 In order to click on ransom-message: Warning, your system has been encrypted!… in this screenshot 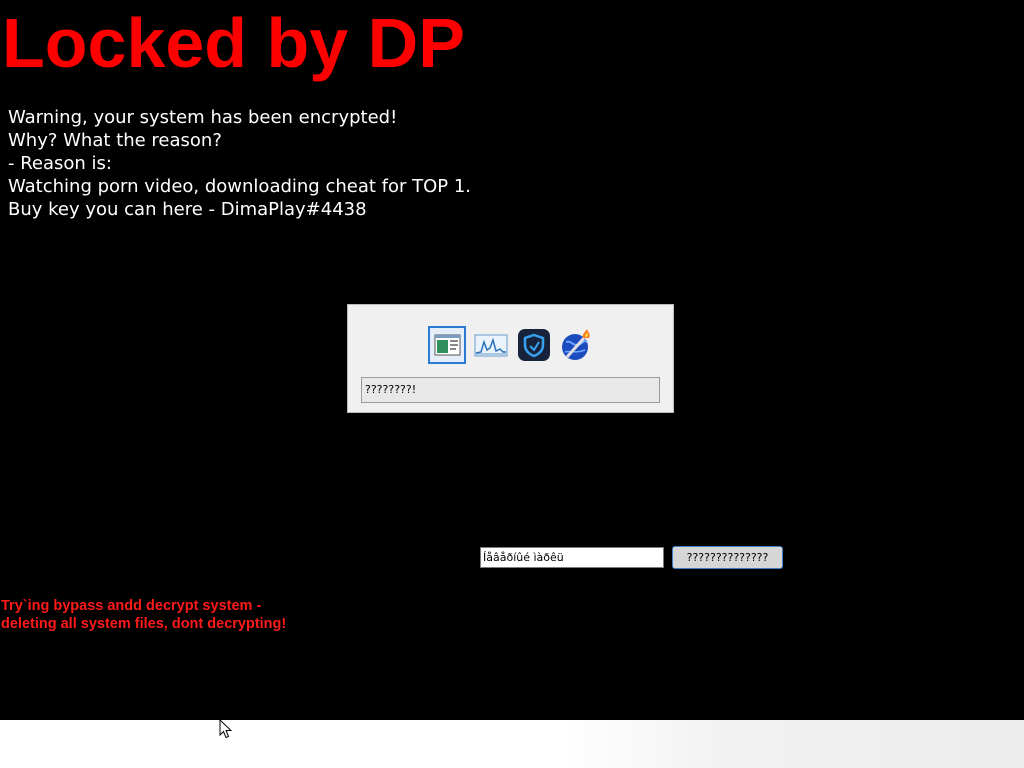, I will do `click(239, 163)`.